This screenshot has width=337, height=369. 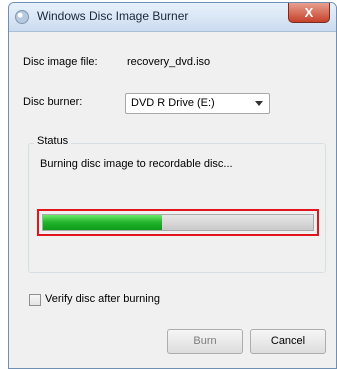 I want to click on burn-button: Burn, so click(x=205, y=341).